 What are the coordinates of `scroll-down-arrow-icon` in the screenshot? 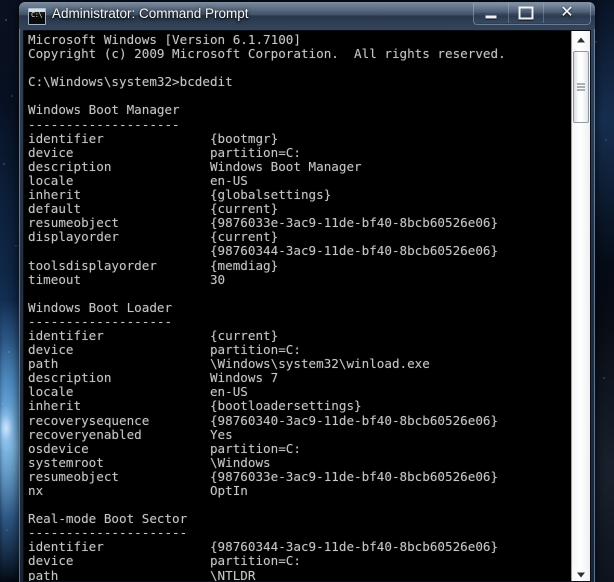 It's located at (581, 574).